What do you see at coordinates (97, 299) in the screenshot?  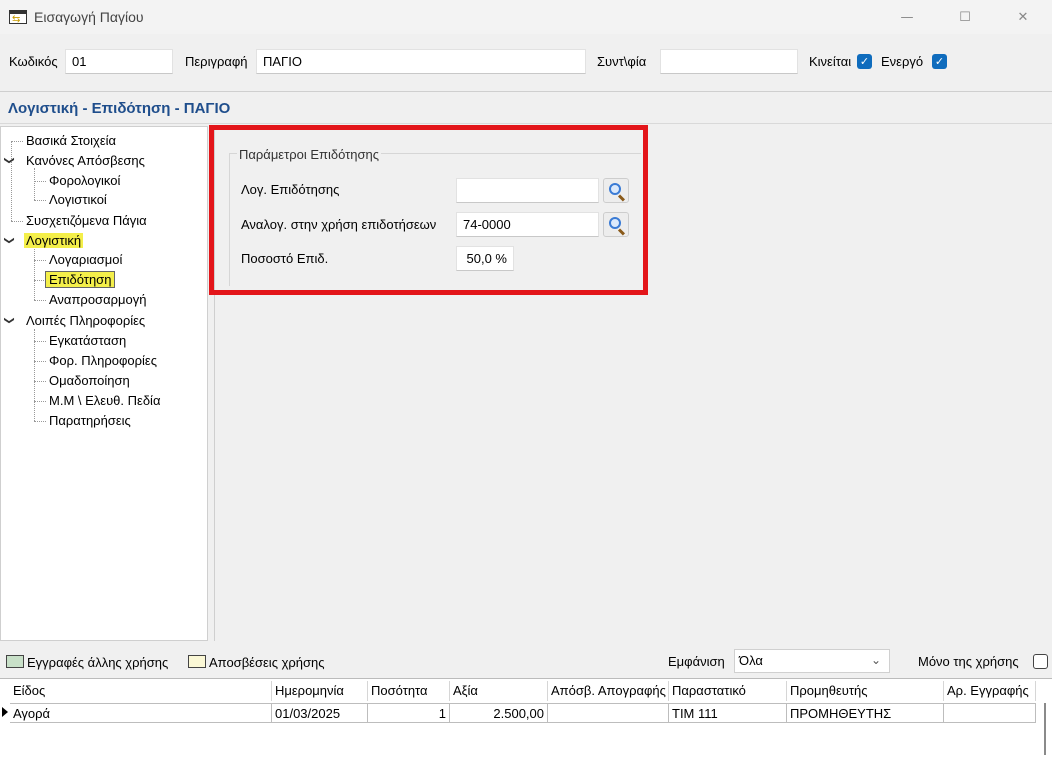 I see `tree-item-revaluation: Αναπροσαρμογή` at bounding box center [97, 299].